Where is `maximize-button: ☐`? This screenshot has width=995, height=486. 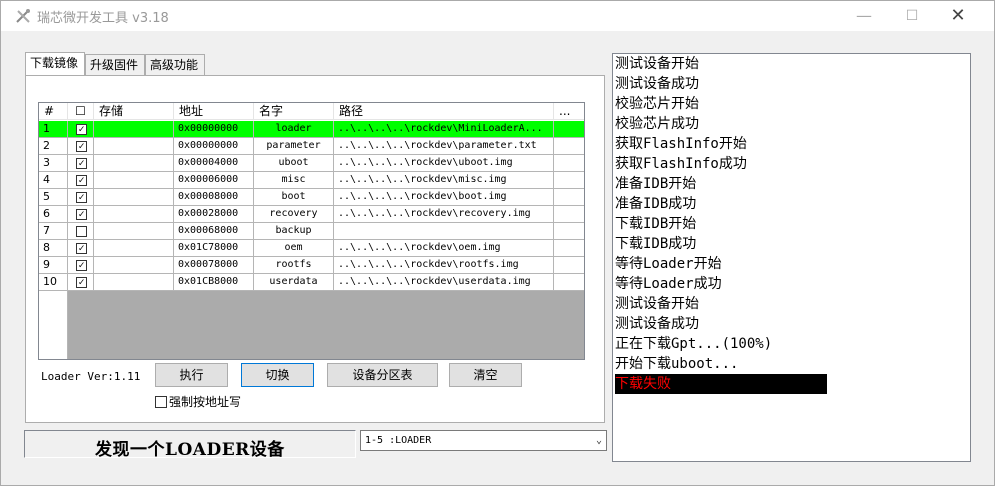
maximize-button: ☐ is located at coordinates (912, 16).